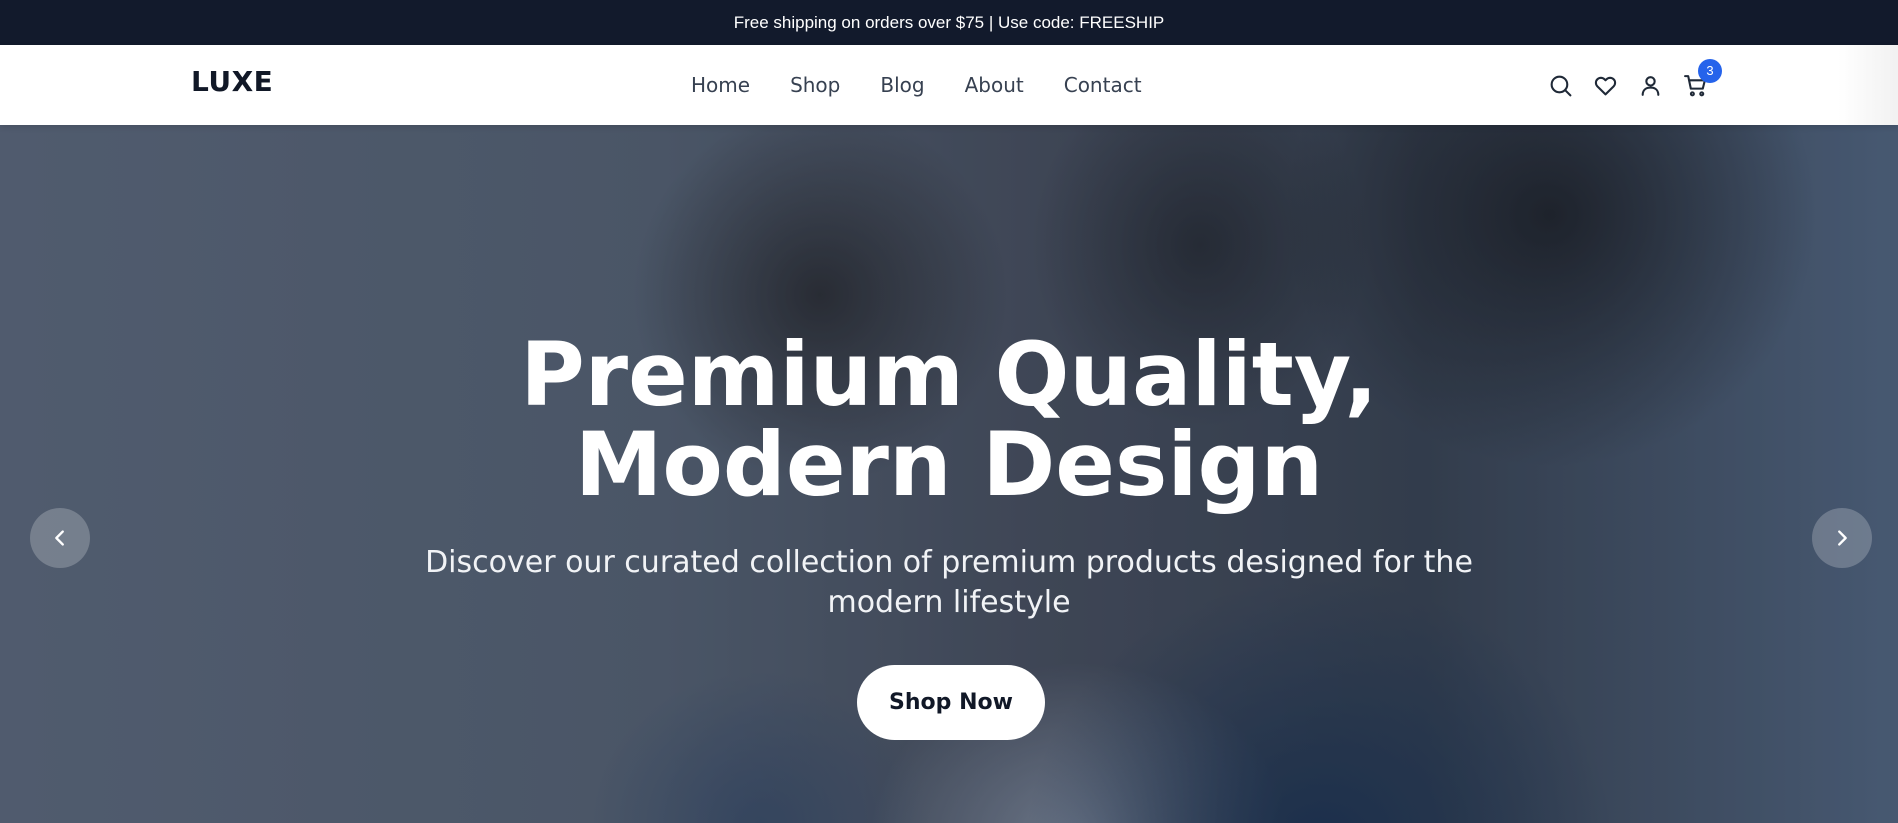 The height and width of the screenshot is (823, 1898). What do you see at coordinates (994, 85) in the screenshot?
I see `nav-link-about: About` at bounding box center [994, 85].